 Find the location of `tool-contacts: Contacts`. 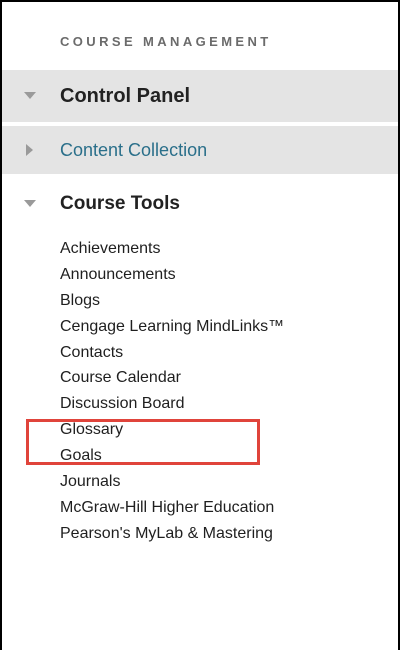

tool-contacts: Contacts is located at coordinates (172, 355).